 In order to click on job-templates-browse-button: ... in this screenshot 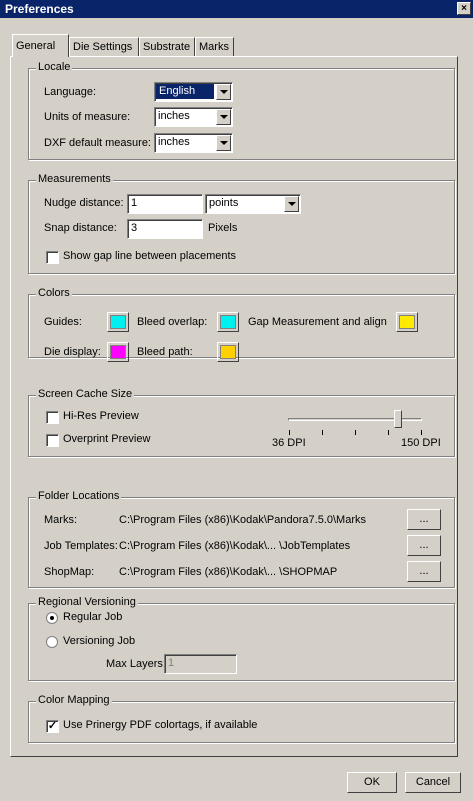, I will do `click(424, 545)`.